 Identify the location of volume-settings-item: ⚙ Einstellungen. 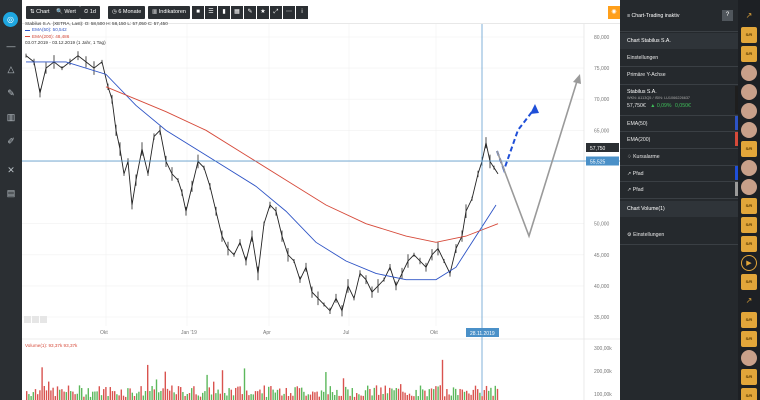
(679, 235).